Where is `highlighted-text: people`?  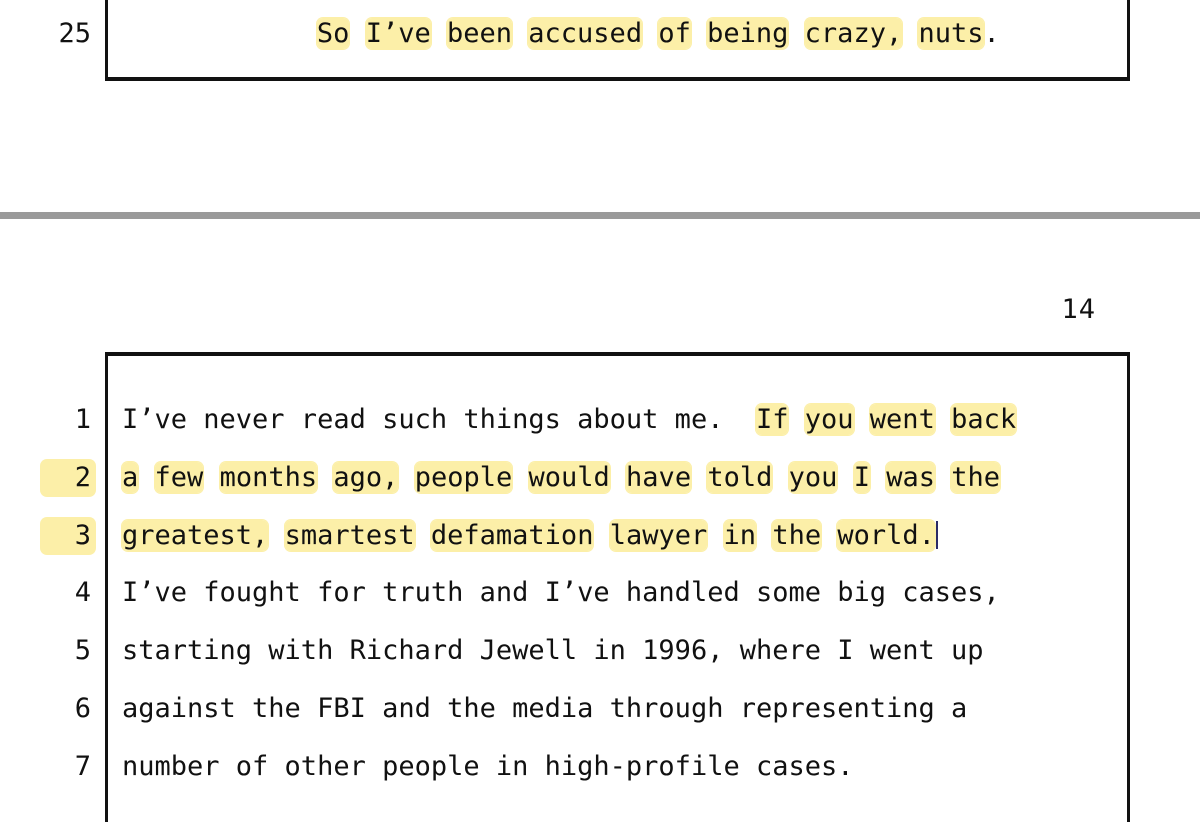
highlighted-text: people is located at coordinates (463, 477).